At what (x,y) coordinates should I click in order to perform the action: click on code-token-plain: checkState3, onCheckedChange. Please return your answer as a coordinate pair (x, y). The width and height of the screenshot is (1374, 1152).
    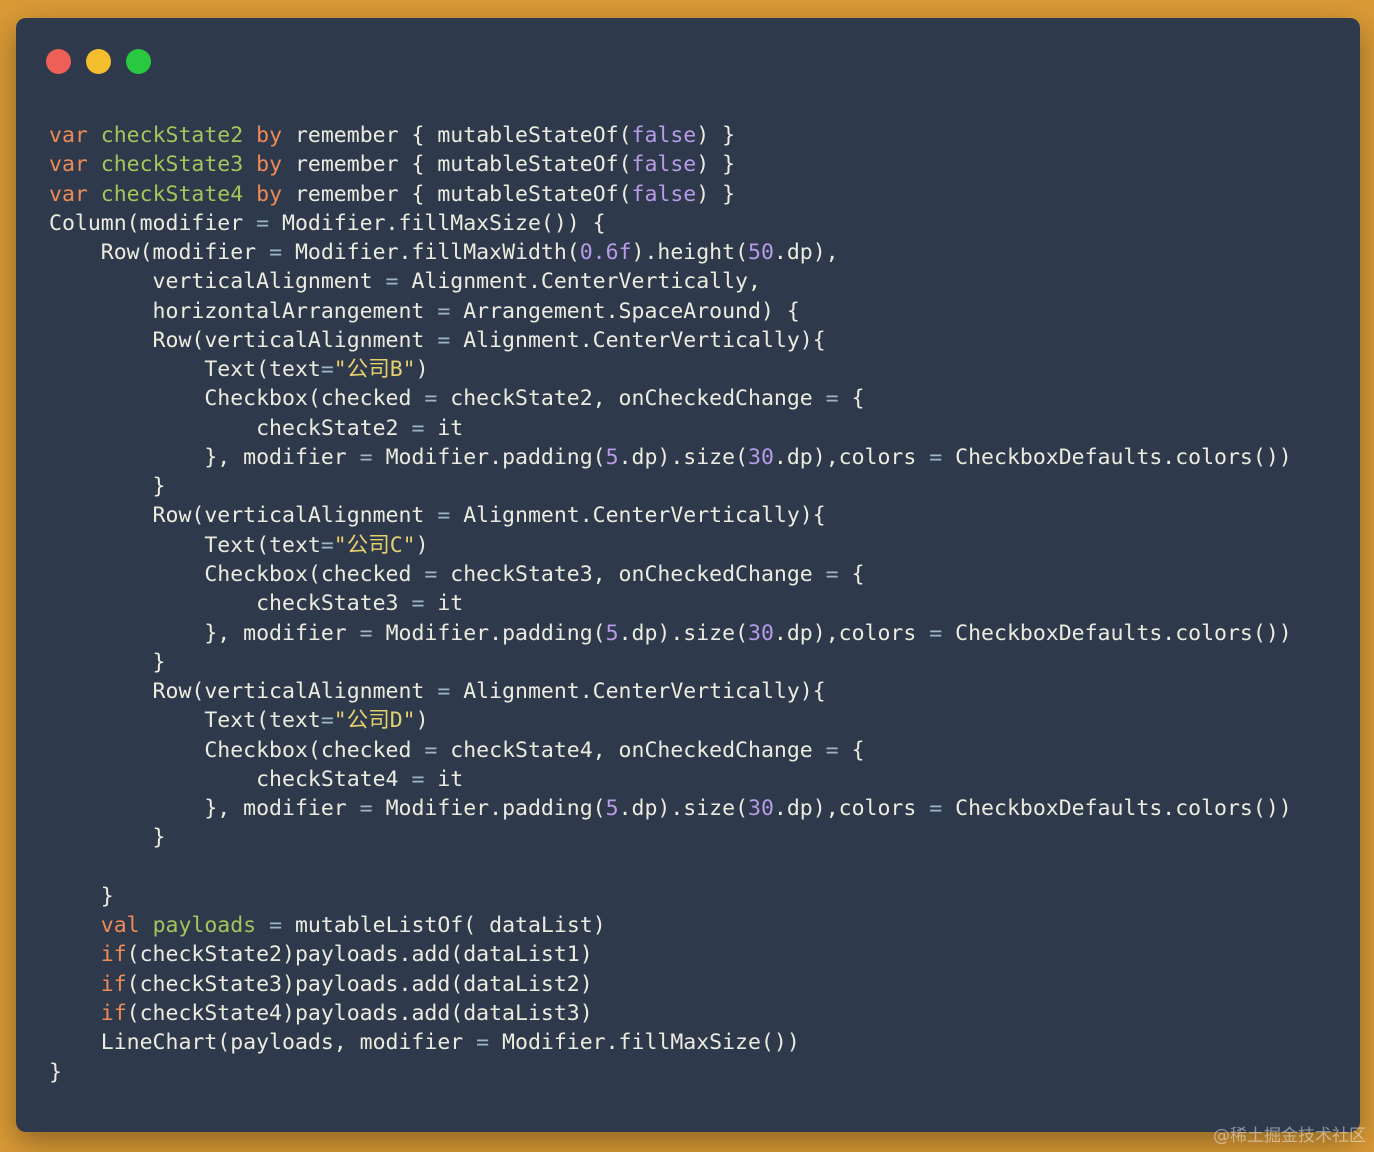
    Looking at the image, I should click on (631, 574).